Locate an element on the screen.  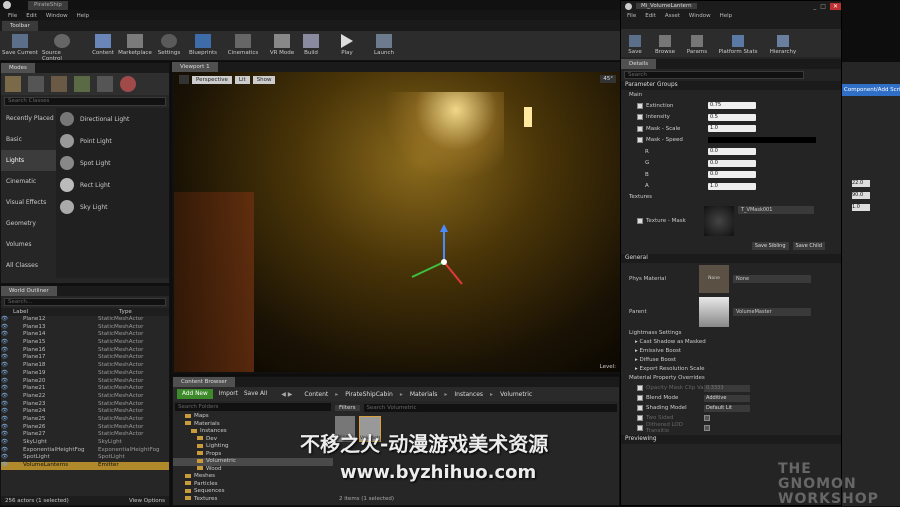
import-button: Import is located at coordinates (228, 394).